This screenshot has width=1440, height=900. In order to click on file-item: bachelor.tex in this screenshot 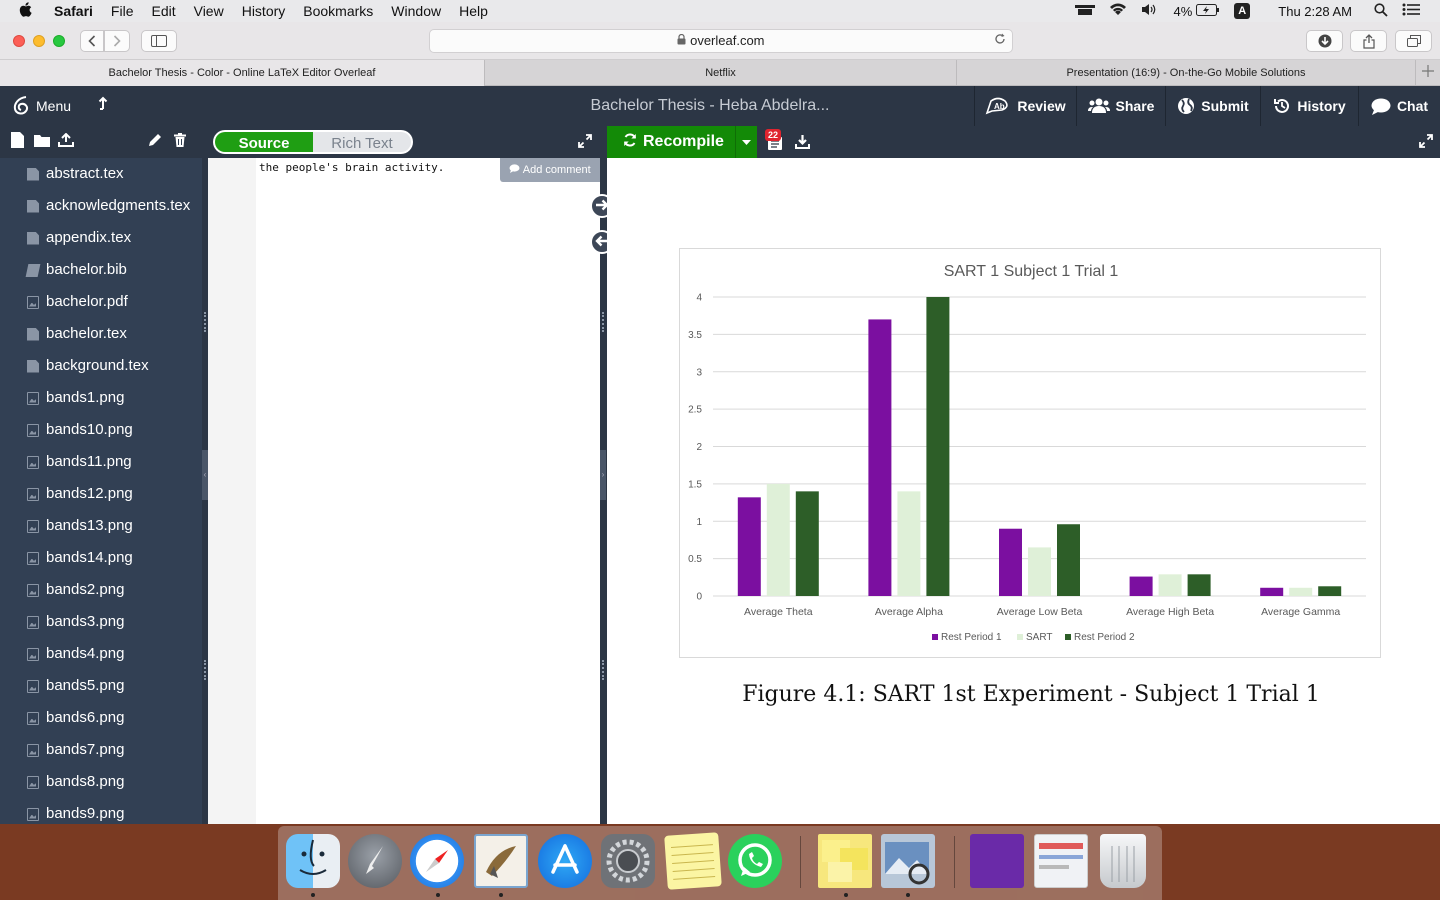, I will do `click(101, 334)`.